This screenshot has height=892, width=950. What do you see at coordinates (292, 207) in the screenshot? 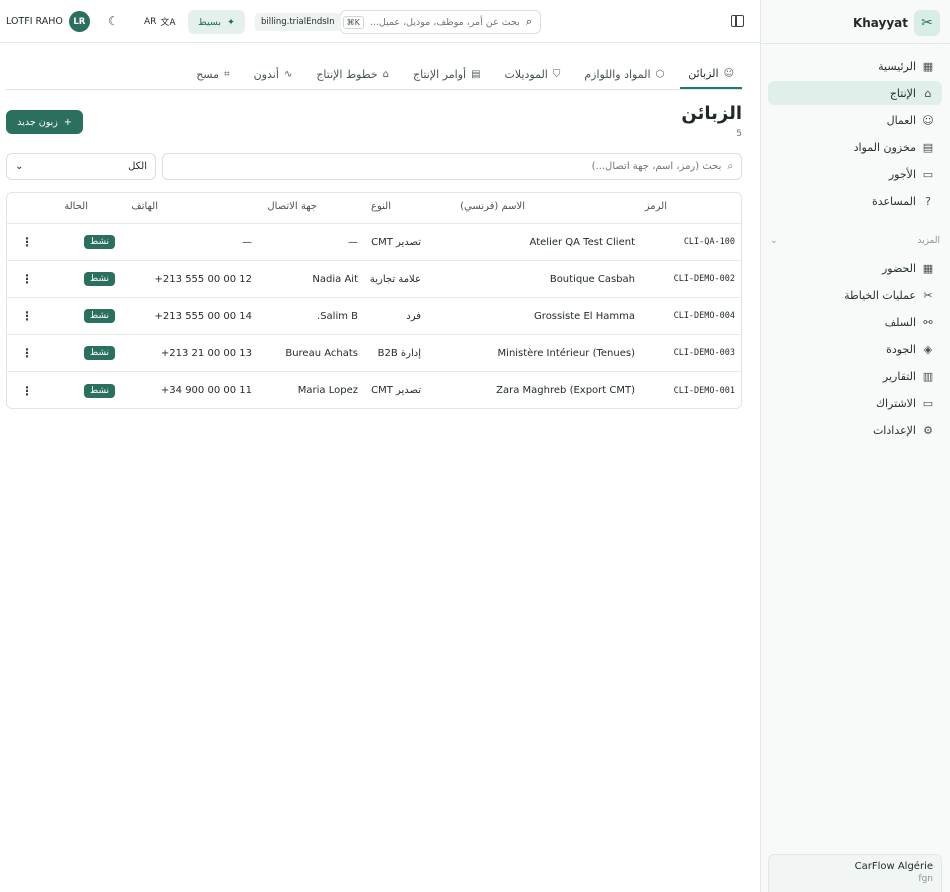
I see `col-contact: جهة الاتصال` at bounding box center [292, 207].